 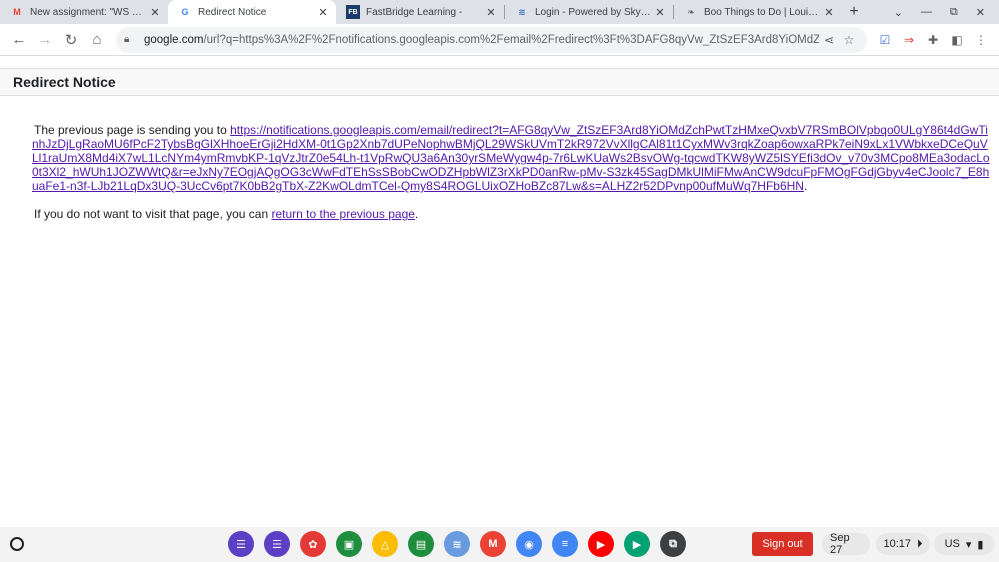 I want to click on app-youtube-icon: ▶, so click(x=601, y=544).